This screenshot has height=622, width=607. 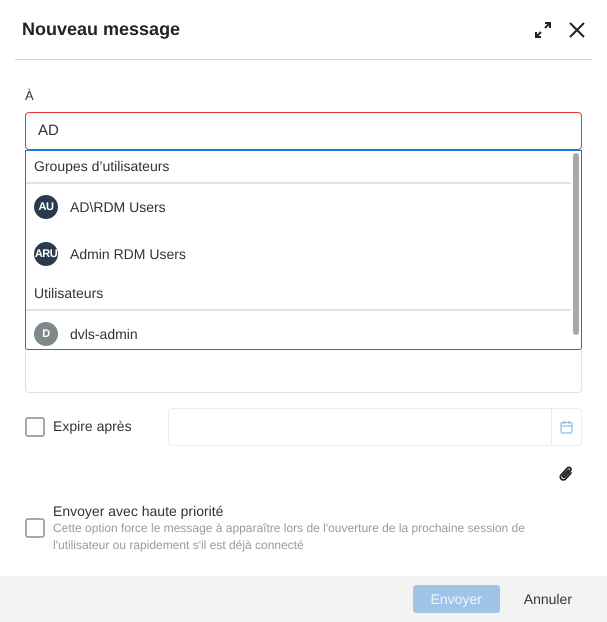 I want to click on suggestion-item: ARU Admin RDM Users, so click(x=298, y=254).